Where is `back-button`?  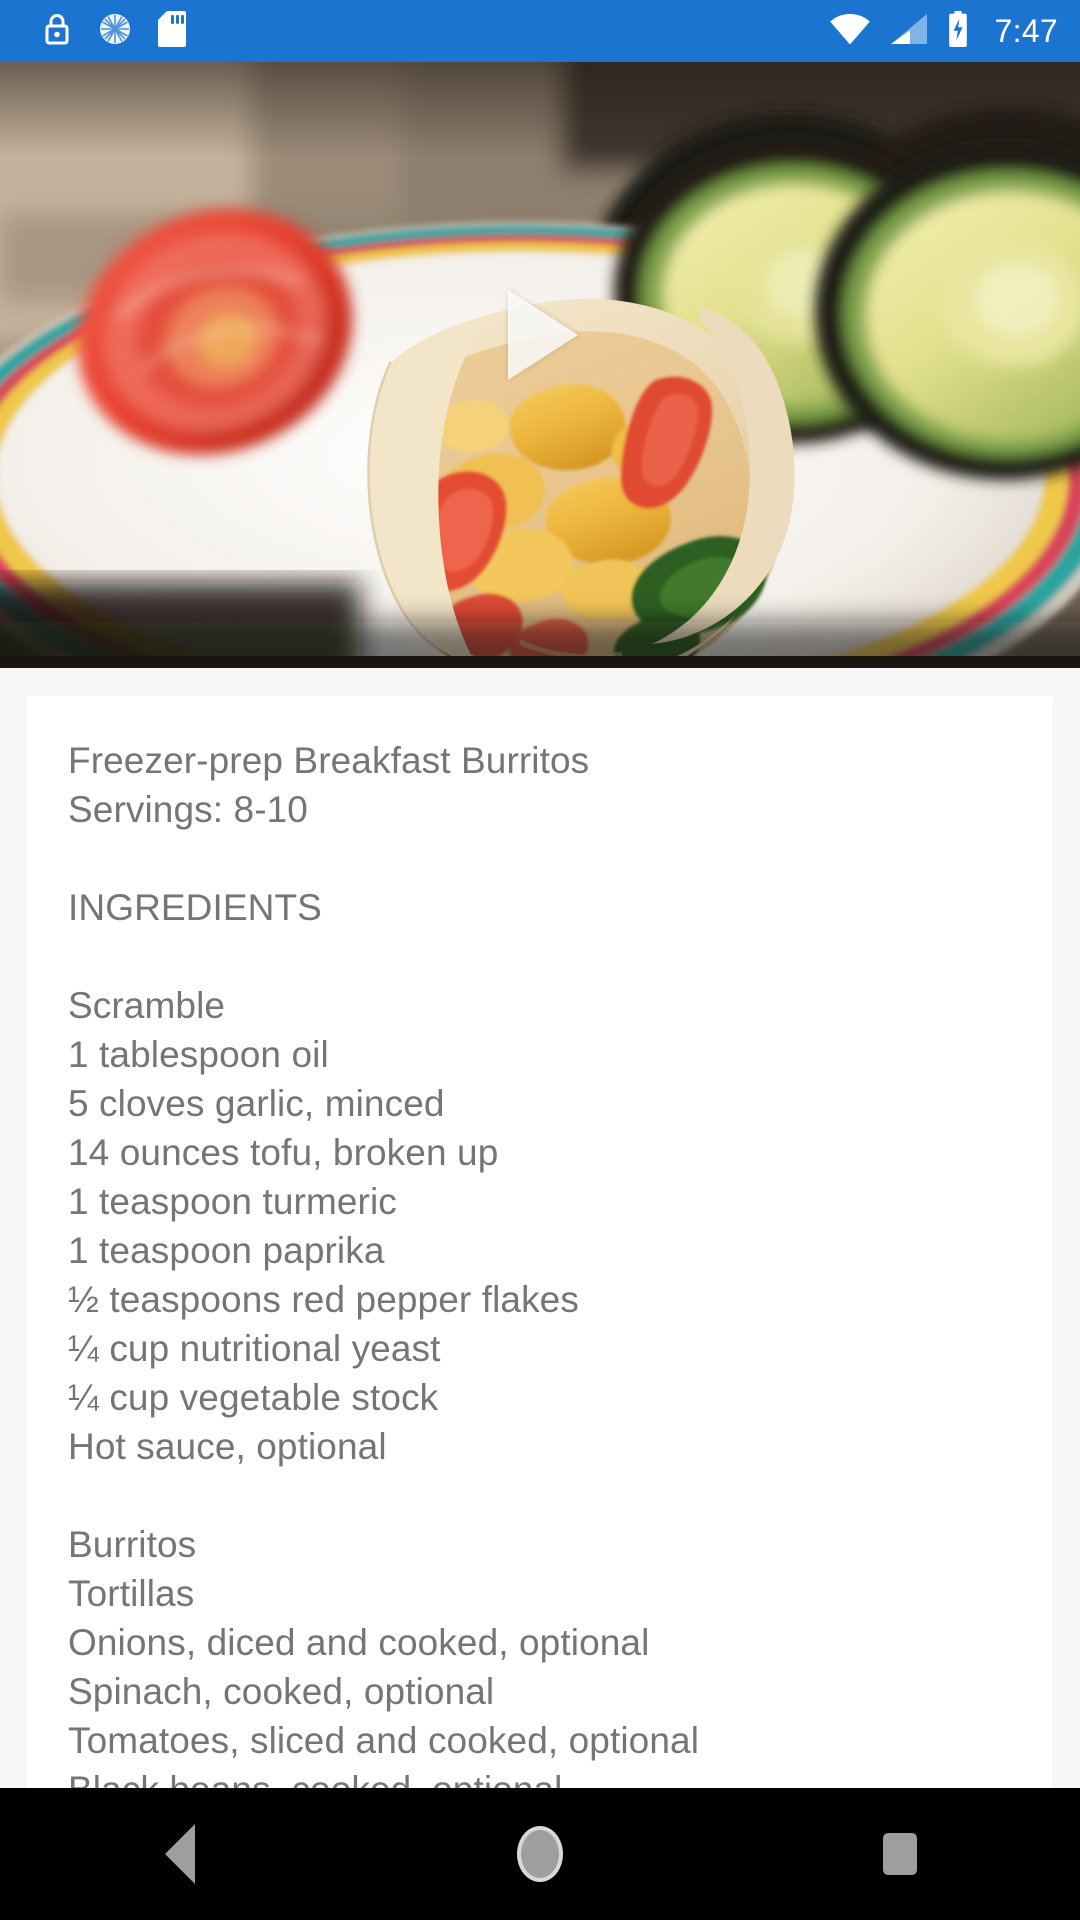 back-button is located at coordinates (180, 1854).